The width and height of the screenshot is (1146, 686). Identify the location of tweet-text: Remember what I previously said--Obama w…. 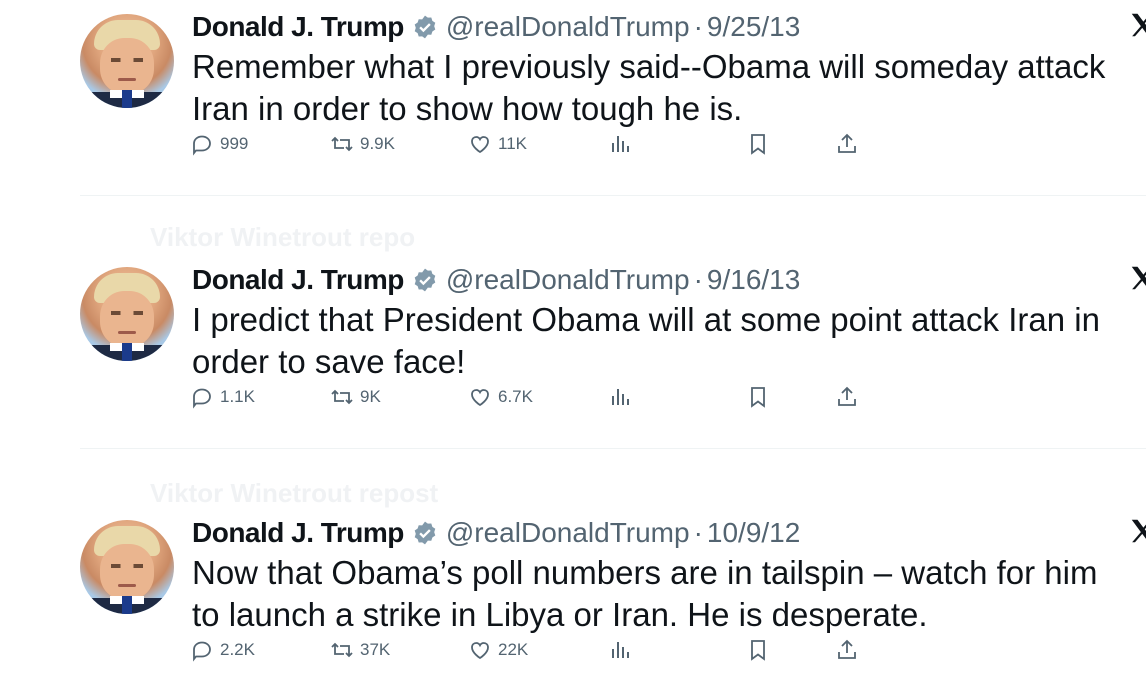
(649, 87).